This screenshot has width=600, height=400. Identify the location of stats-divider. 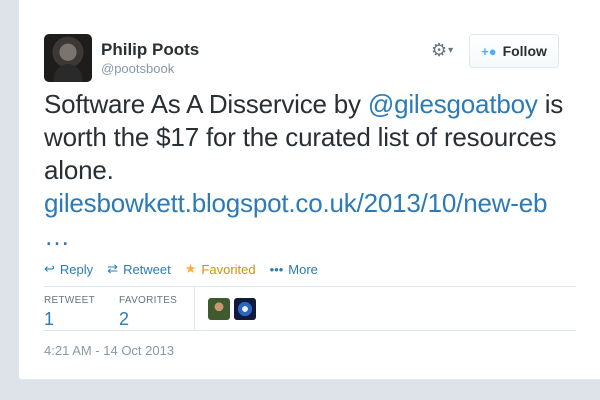
(194, 309).